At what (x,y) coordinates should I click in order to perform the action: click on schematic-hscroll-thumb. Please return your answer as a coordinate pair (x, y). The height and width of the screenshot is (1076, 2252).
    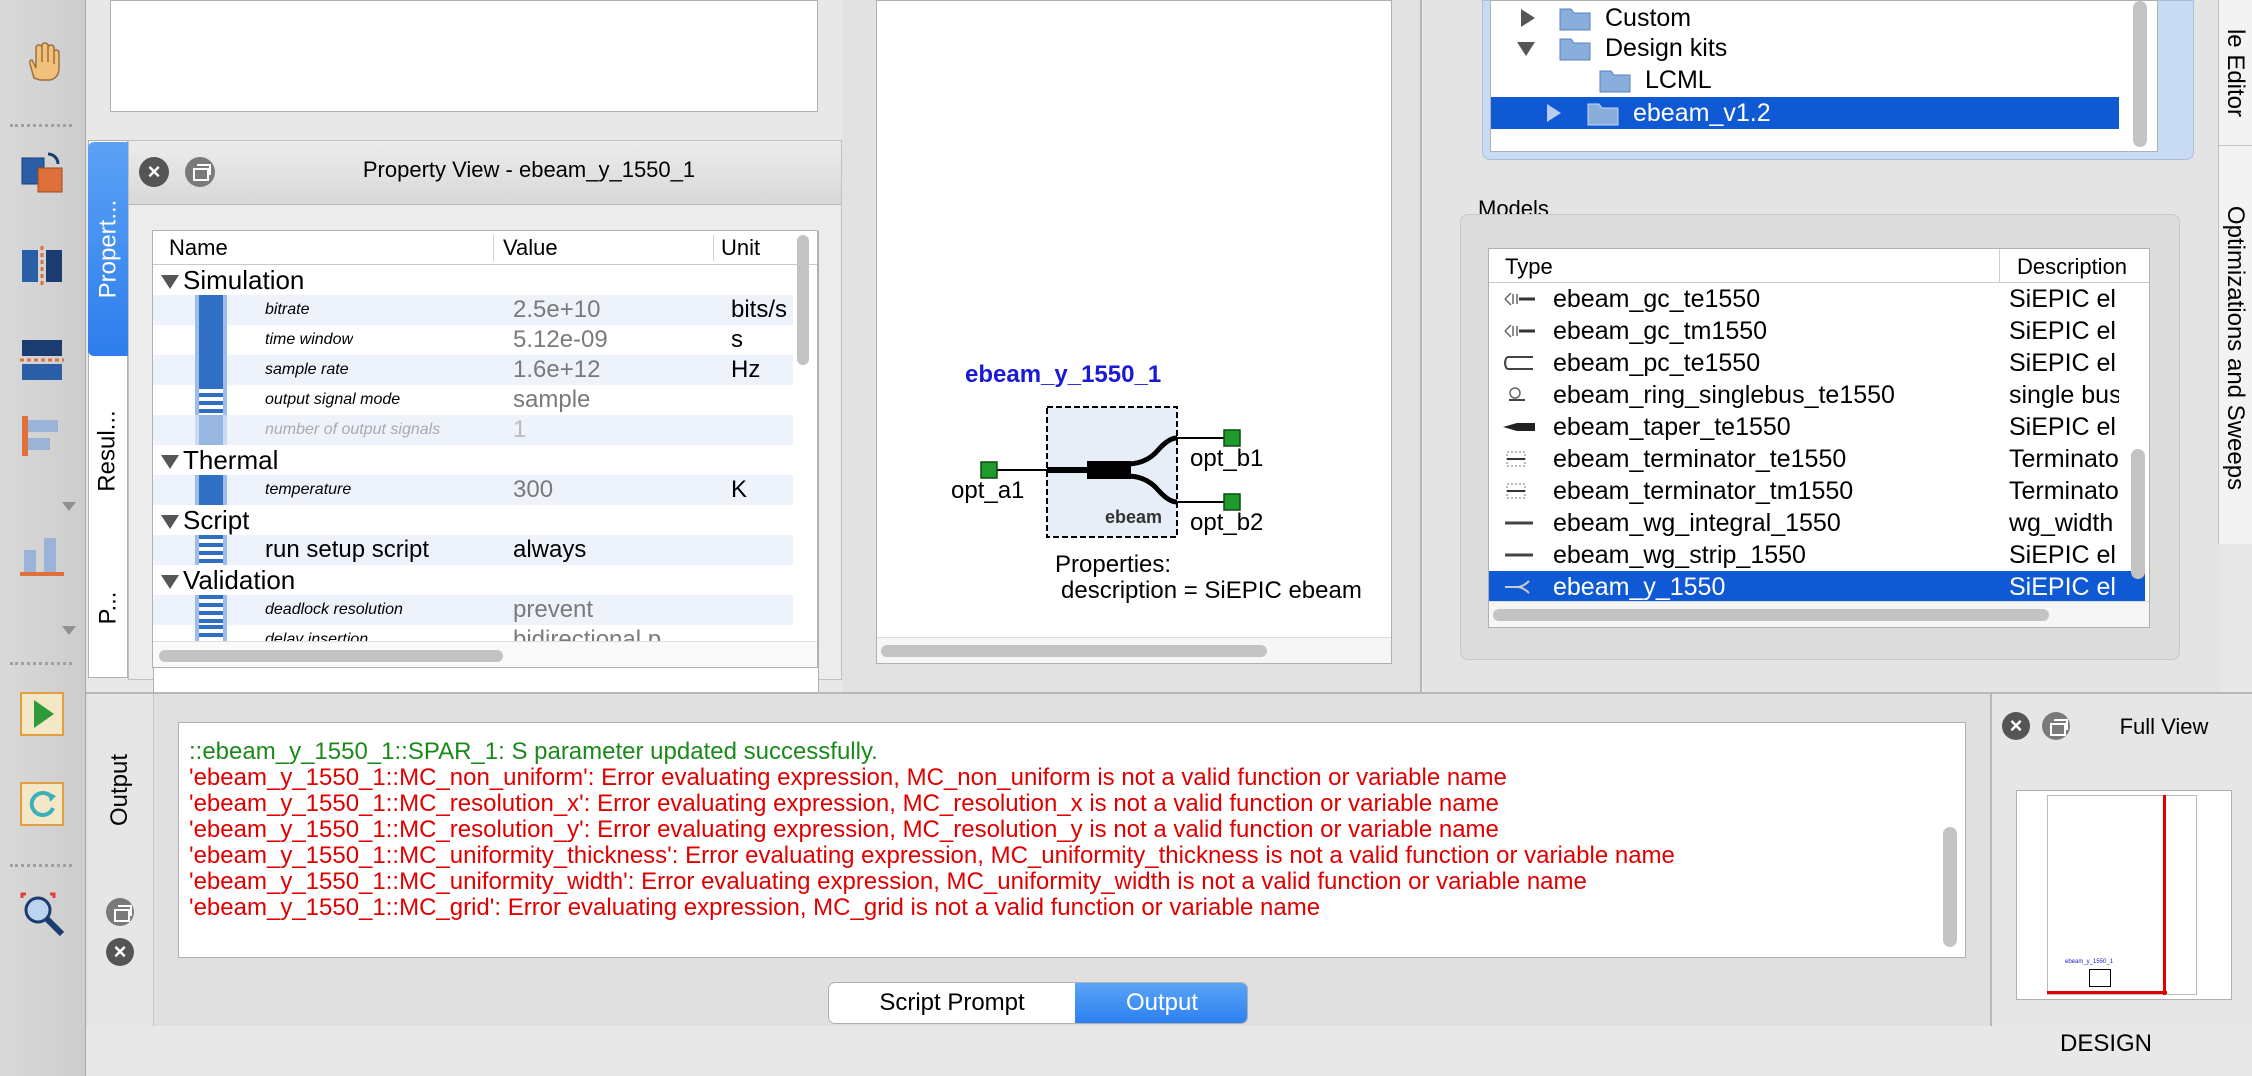
    Looking at the image, I should click on (1074, 651).